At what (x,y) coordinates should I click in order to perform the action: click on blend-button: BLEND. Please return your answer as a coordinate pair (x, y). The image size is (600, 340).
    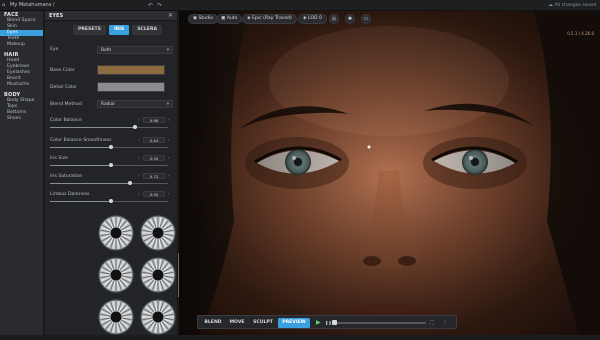
    Looking at the image, I should click on (213, 323).